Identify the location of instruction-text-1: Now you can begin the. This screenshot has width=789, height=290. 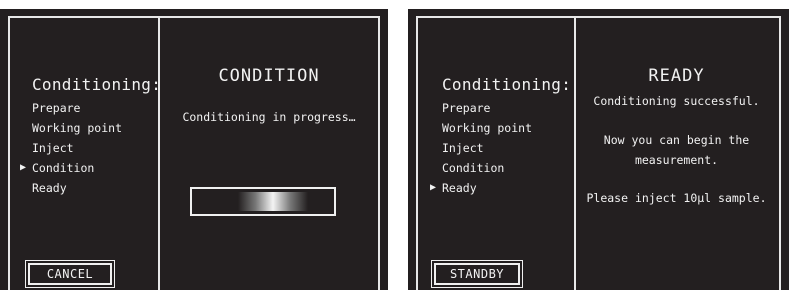
(676, 140).